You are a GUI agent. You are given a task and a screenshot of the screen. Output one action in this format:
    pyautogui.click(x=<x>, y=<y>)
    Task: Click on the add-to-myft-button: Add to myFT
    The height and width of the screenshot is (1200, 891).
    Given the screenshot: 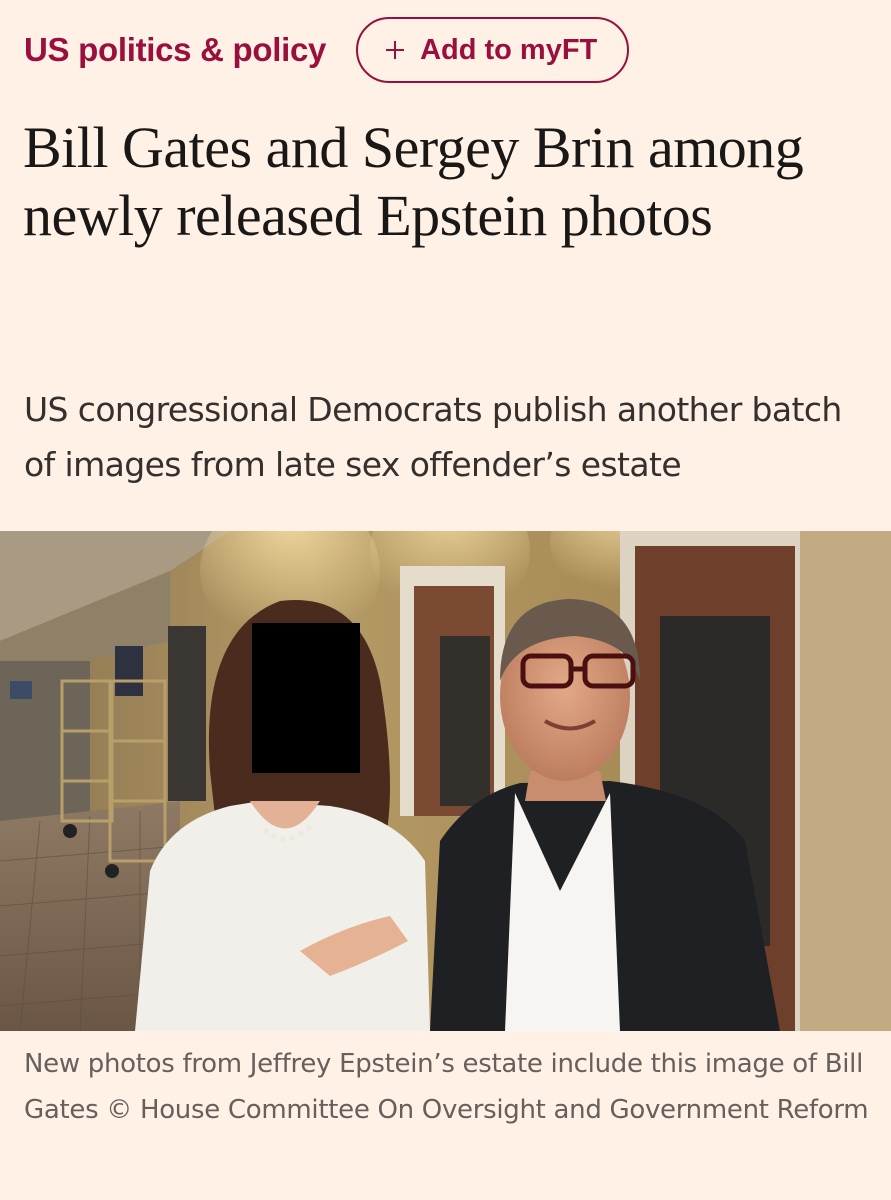 What is the action you would take?
    pyautogui.click(x=493, y=50)
    